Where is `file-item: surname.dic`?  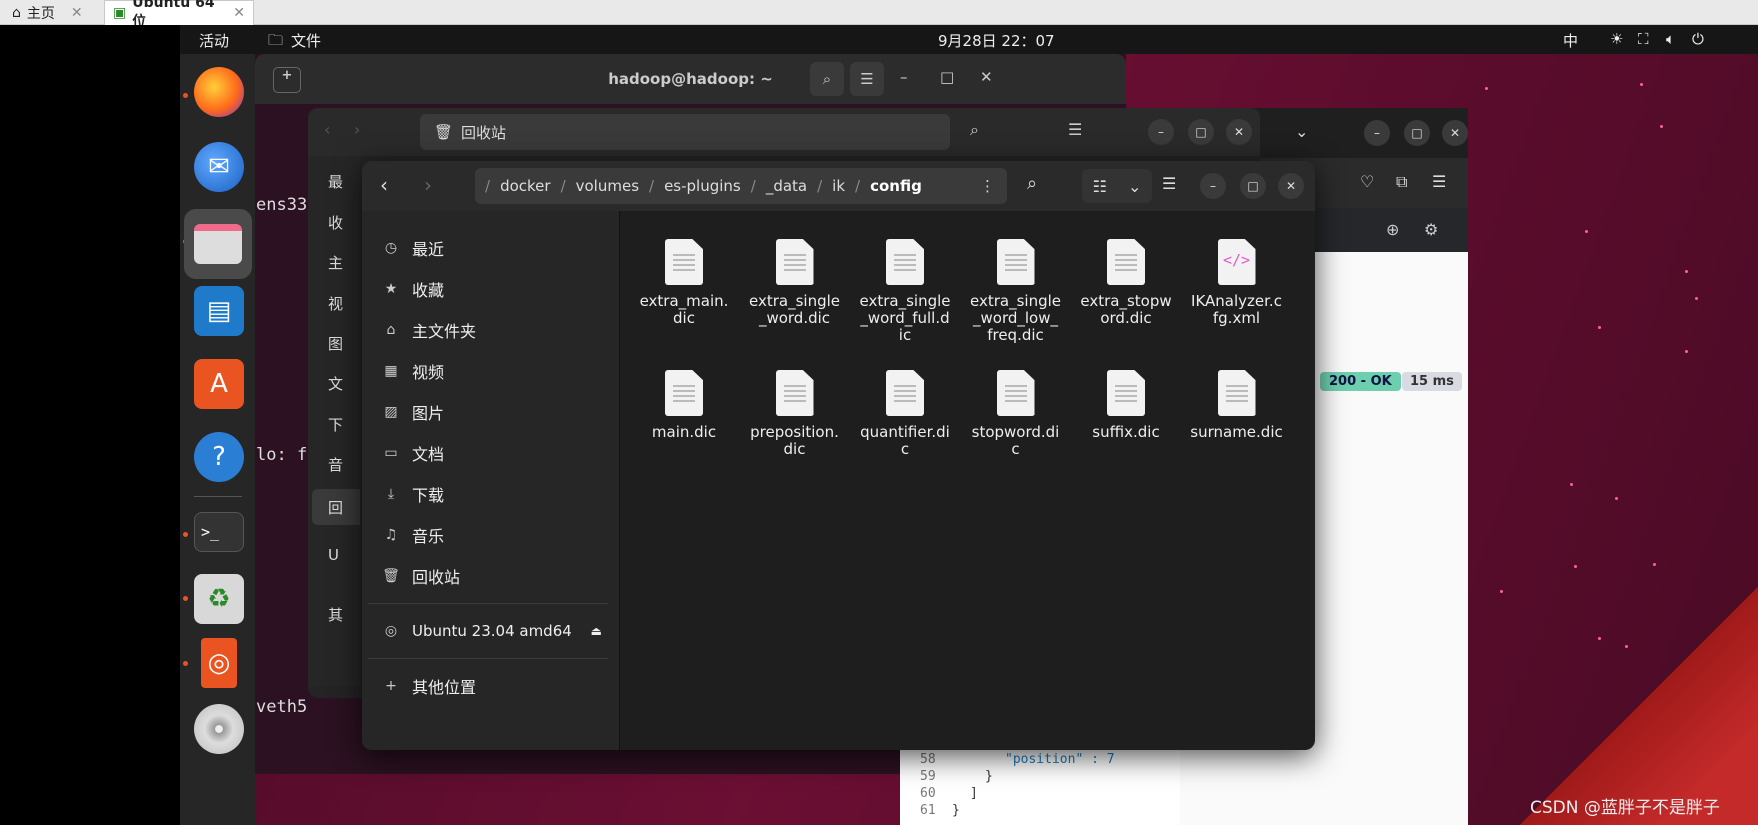
file-item: surname.dic is located at coordinates (1237, 405).